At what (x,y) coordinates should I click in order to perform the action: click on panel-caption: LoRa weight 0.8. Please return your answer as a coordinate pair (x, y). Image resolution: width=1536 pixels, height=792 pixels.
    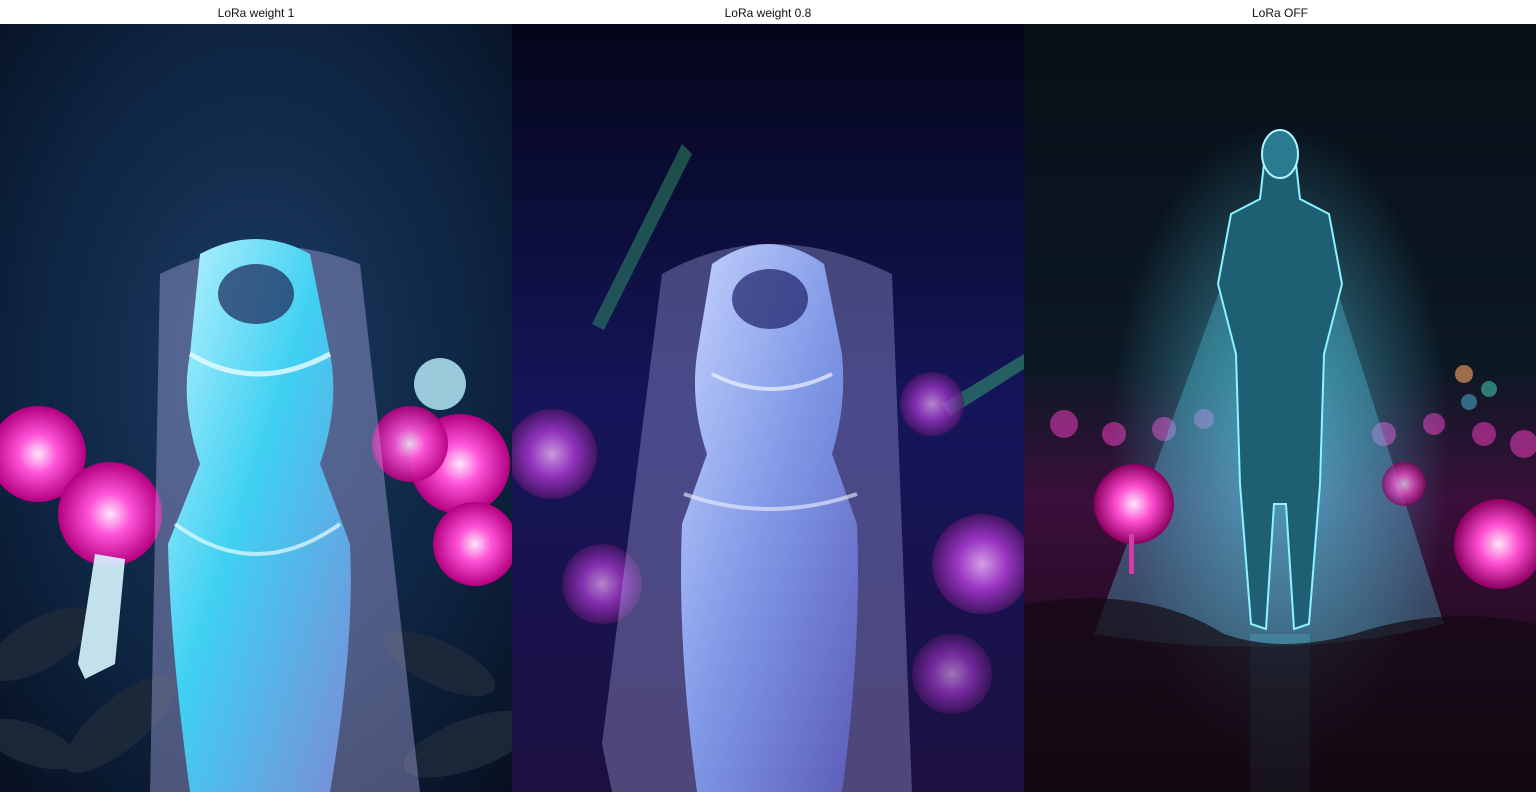
    Looking at the image, I should click on (768, 12).